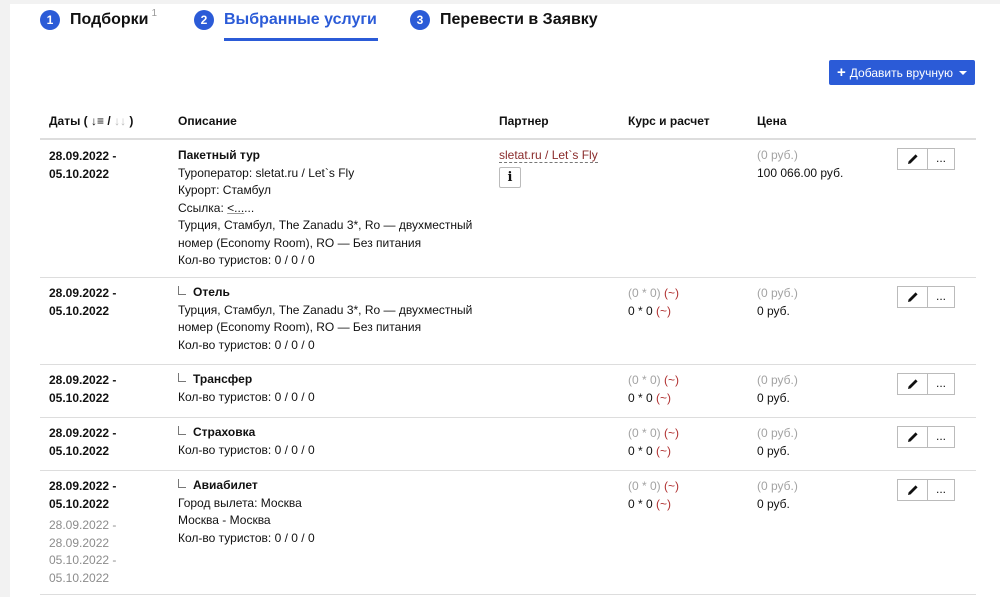 The width and height of the screenshot is (1000, 597). I want to click on header-dates: Даты ( ↓≡ / ↓↓ ), so click(91, 121).